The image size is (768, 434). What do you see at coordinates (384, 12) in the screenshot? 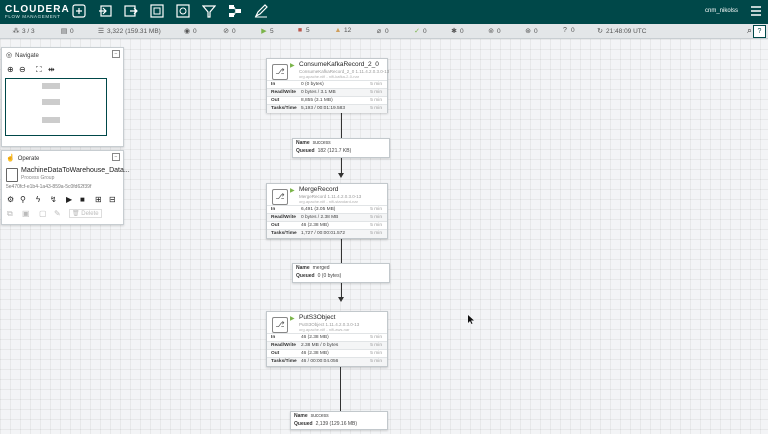
I see `top-header: CLOUDERA FLOW MANAGEMENT cnm_nikolss` at bounding box center [384, 12].